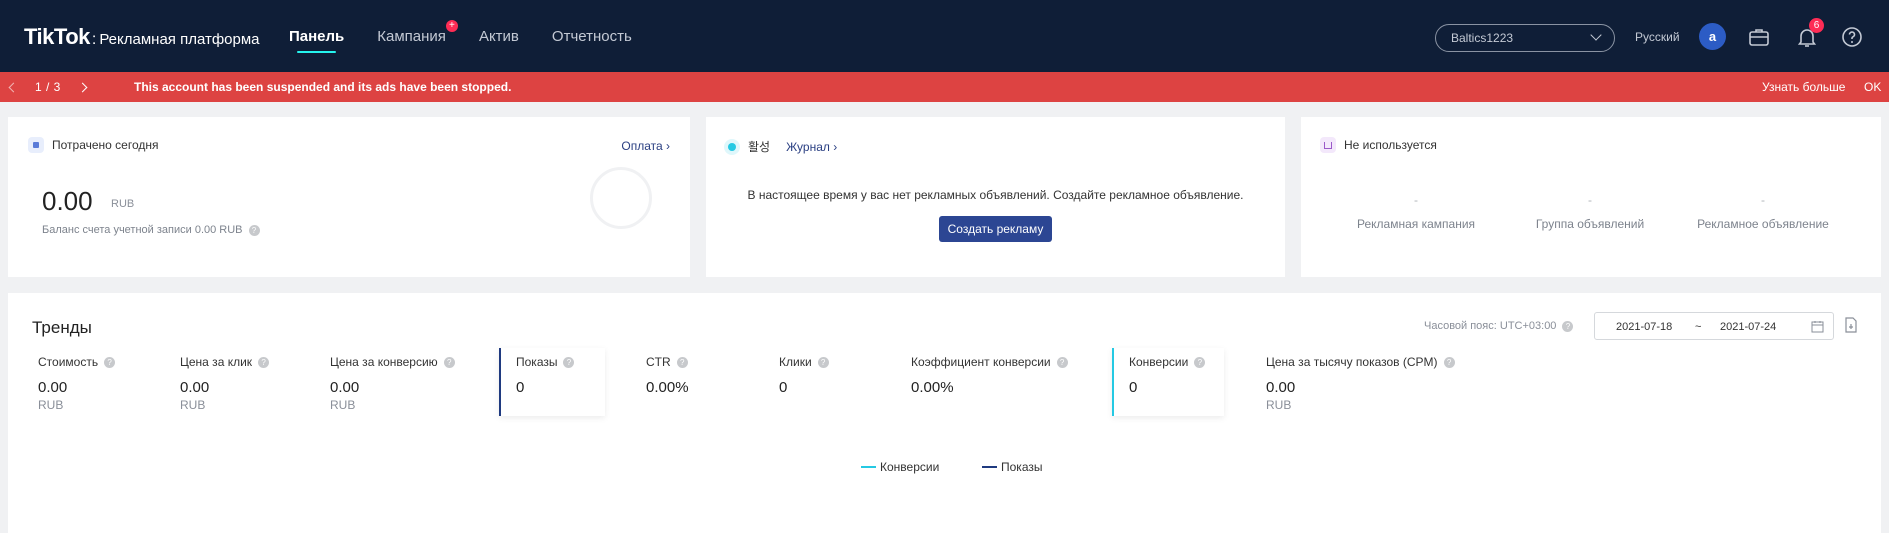 This screenshot has width=1889, height=533. Describe the element at coordinates (179, 39) in the screenshot. I see `logo-subtitle: Рекламная платформа` at that location.